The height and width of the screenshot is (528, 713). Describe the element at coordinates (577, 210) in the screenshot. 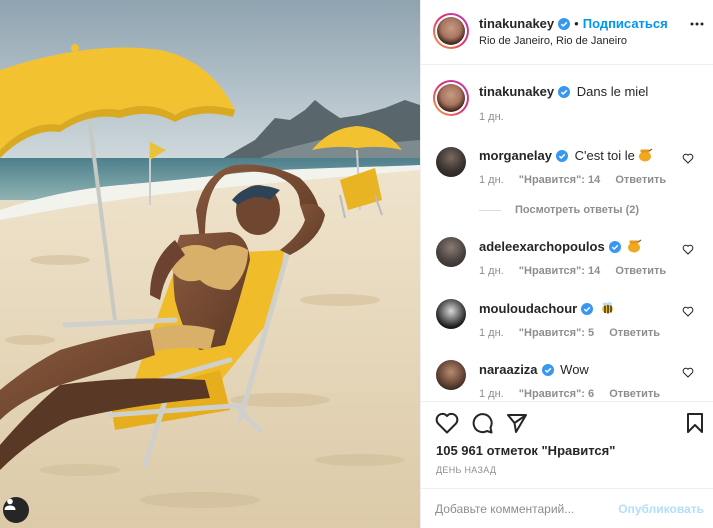

I see `view-replies-label: Посмотреть ответы (2)` at that location.